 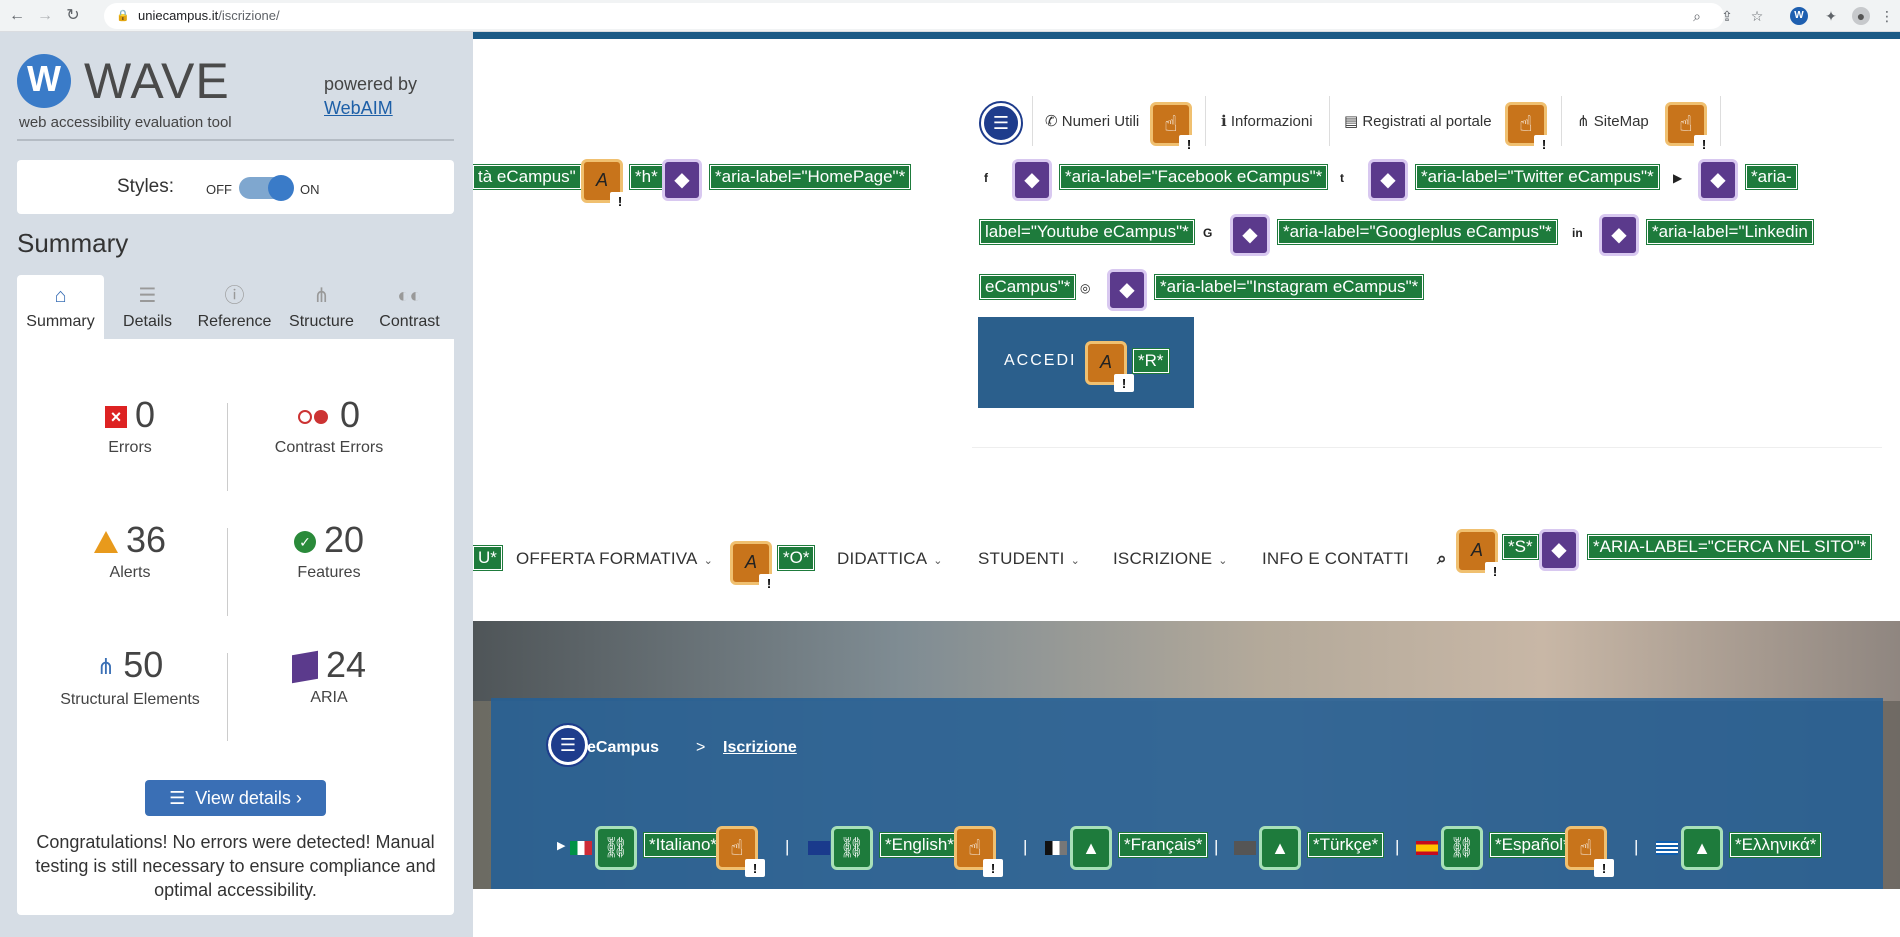 What do you see at coordinates (147, 307) in the screenshot?
I see `tab-details: ☰ Details` at bounding box center [147, 307].